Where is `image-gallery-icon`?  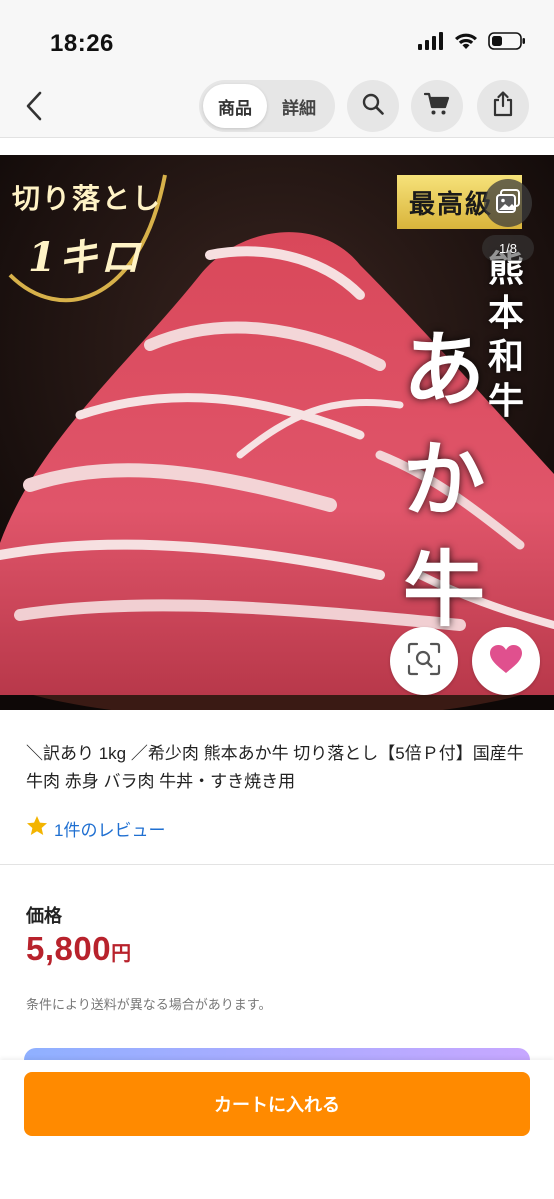
image-gallery-icon is located at coordinates (508, 203).